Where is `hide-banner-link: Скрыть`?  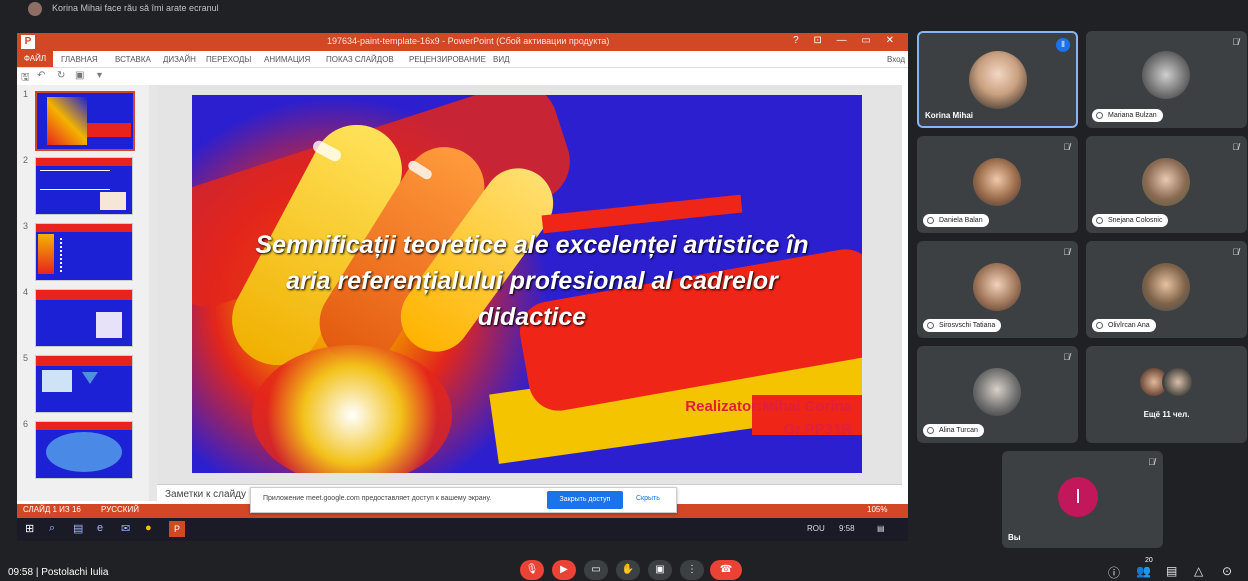 hide-banner-link: Скрыть is located at coordinates (648, 498).